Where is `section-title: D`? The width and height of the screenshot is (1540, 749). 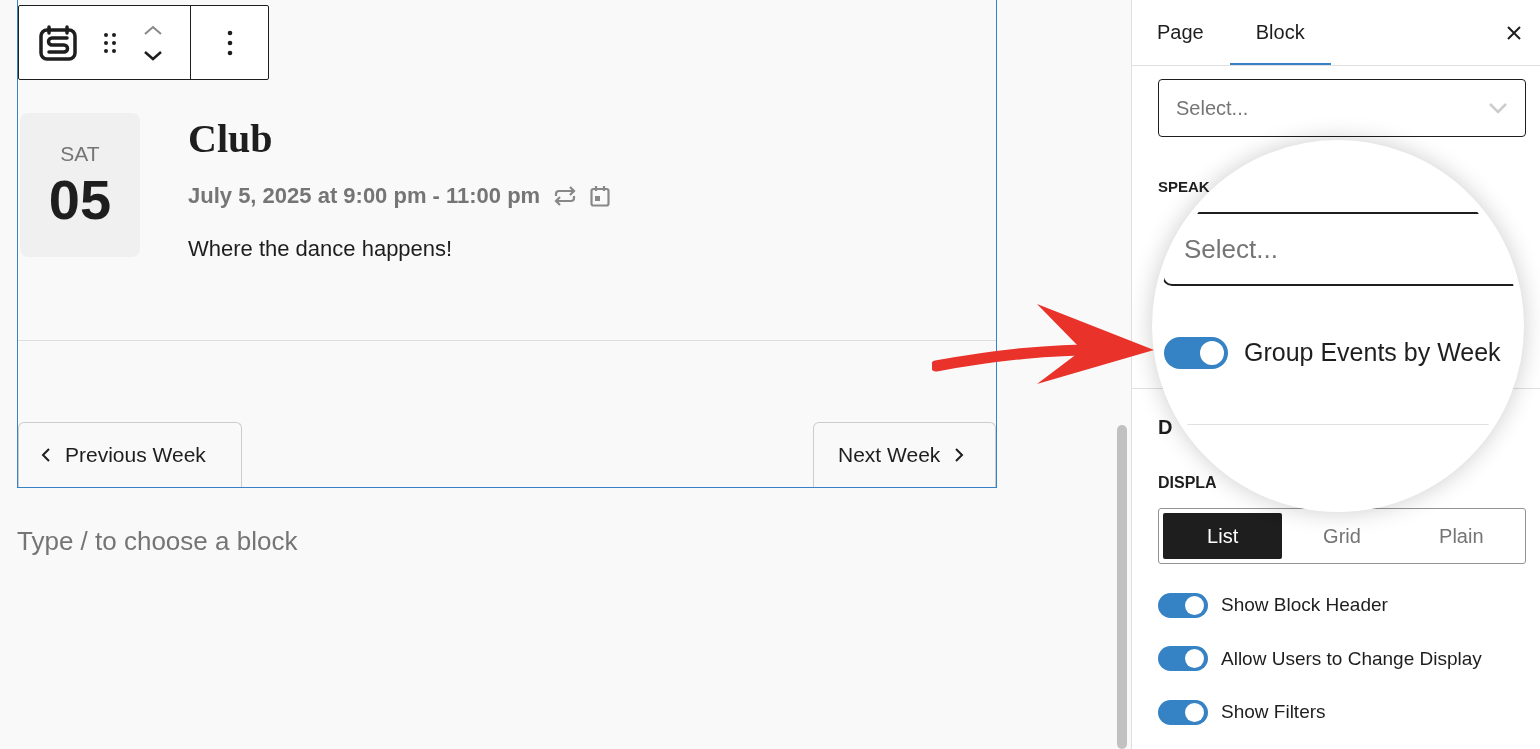
section-title: D is located at coordinates (1166, 427).